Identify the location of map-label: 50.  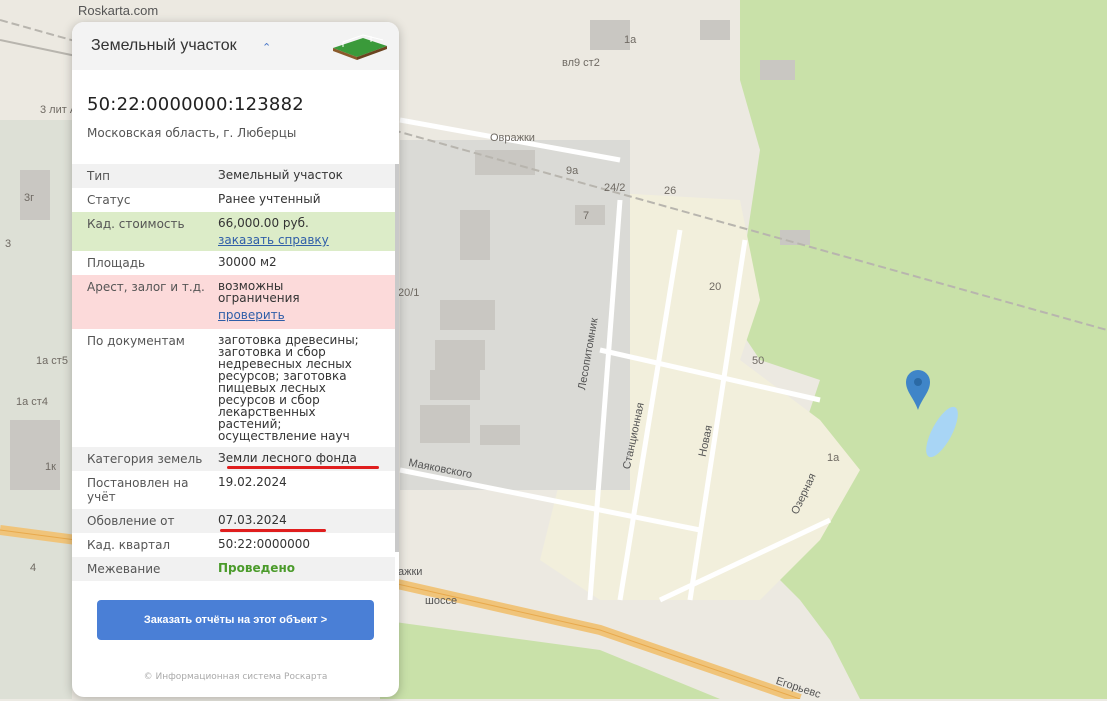
(758, 361).